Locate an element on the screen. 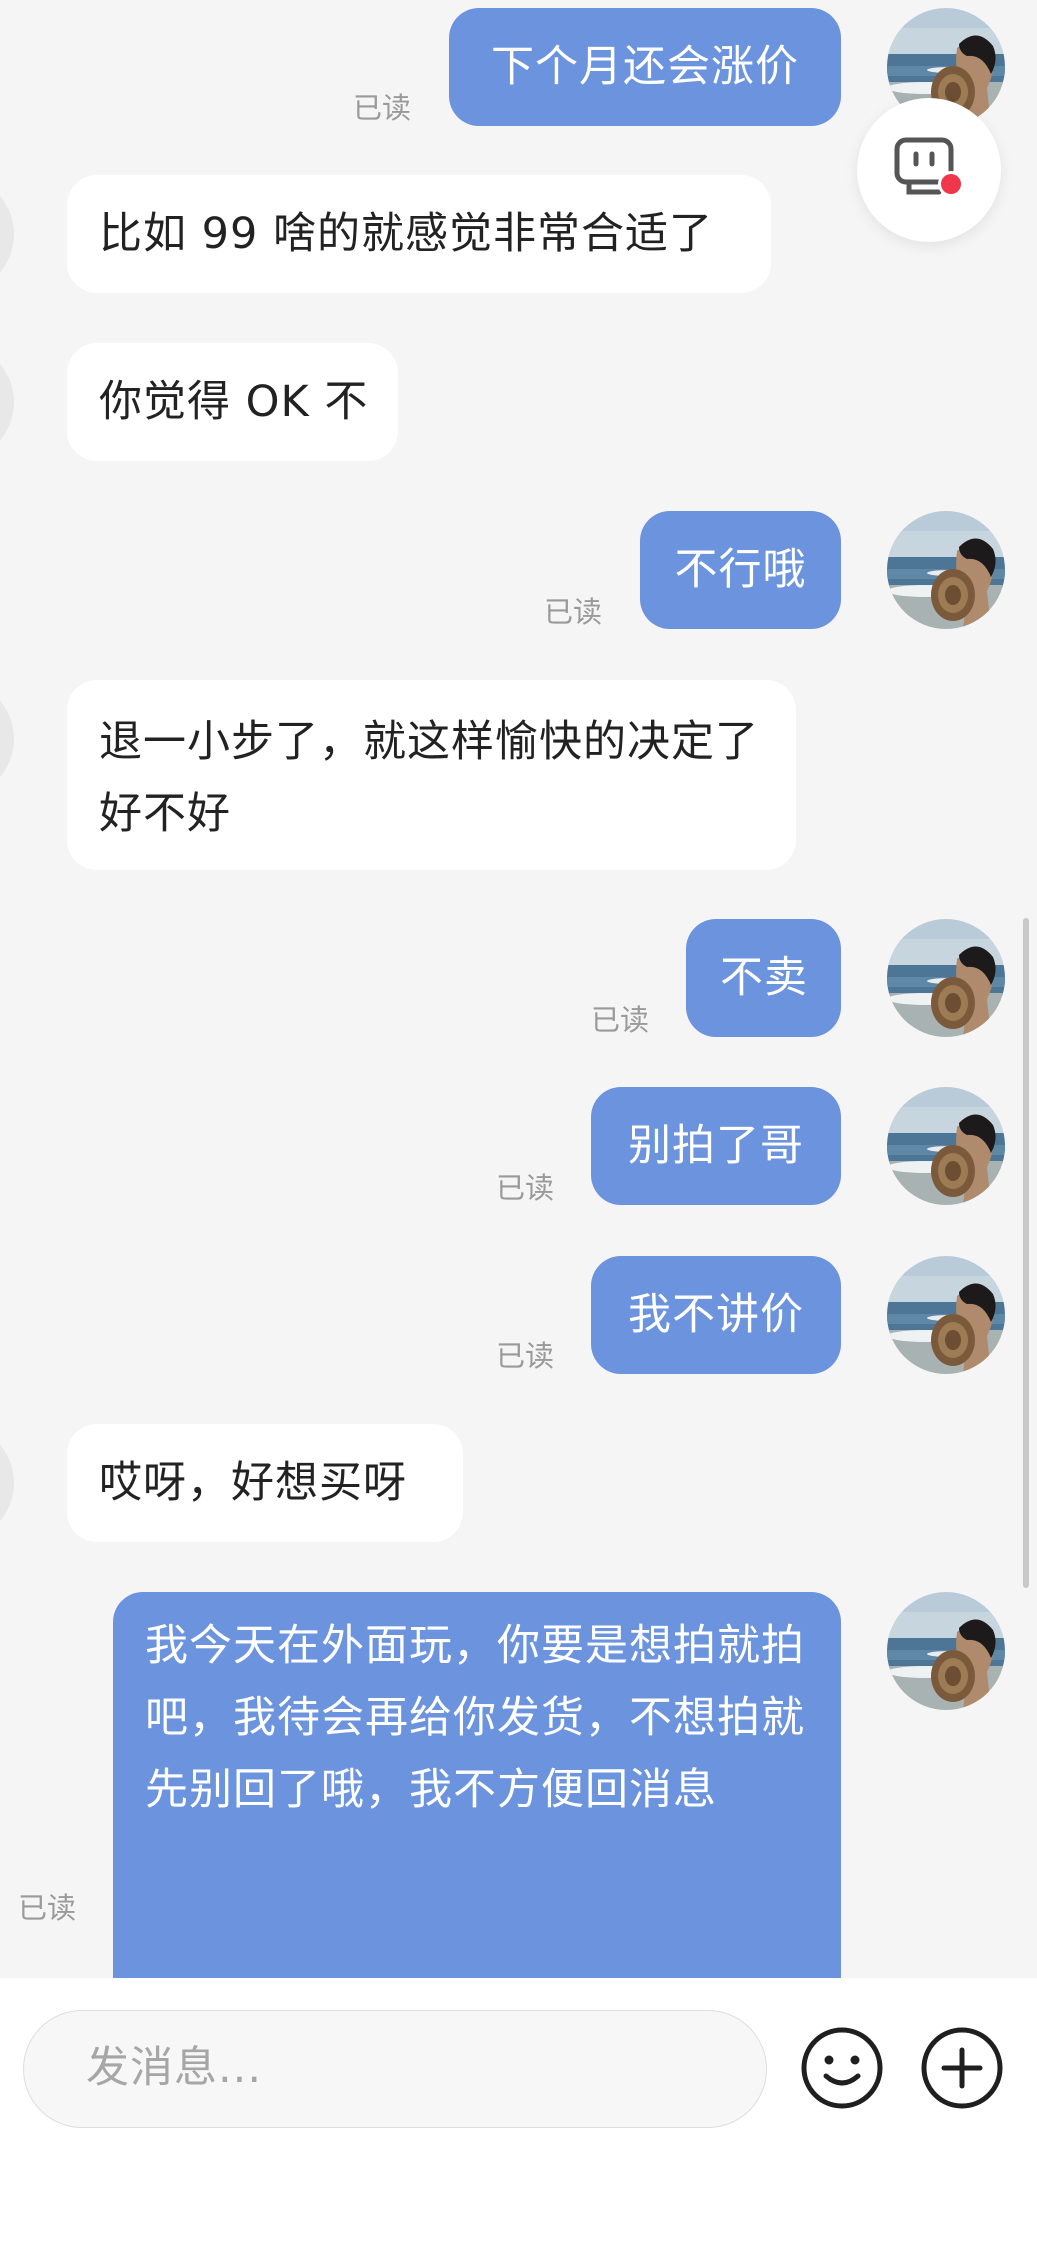  message-bubble-sent: 不卖 is located at coordinates (763, 978).